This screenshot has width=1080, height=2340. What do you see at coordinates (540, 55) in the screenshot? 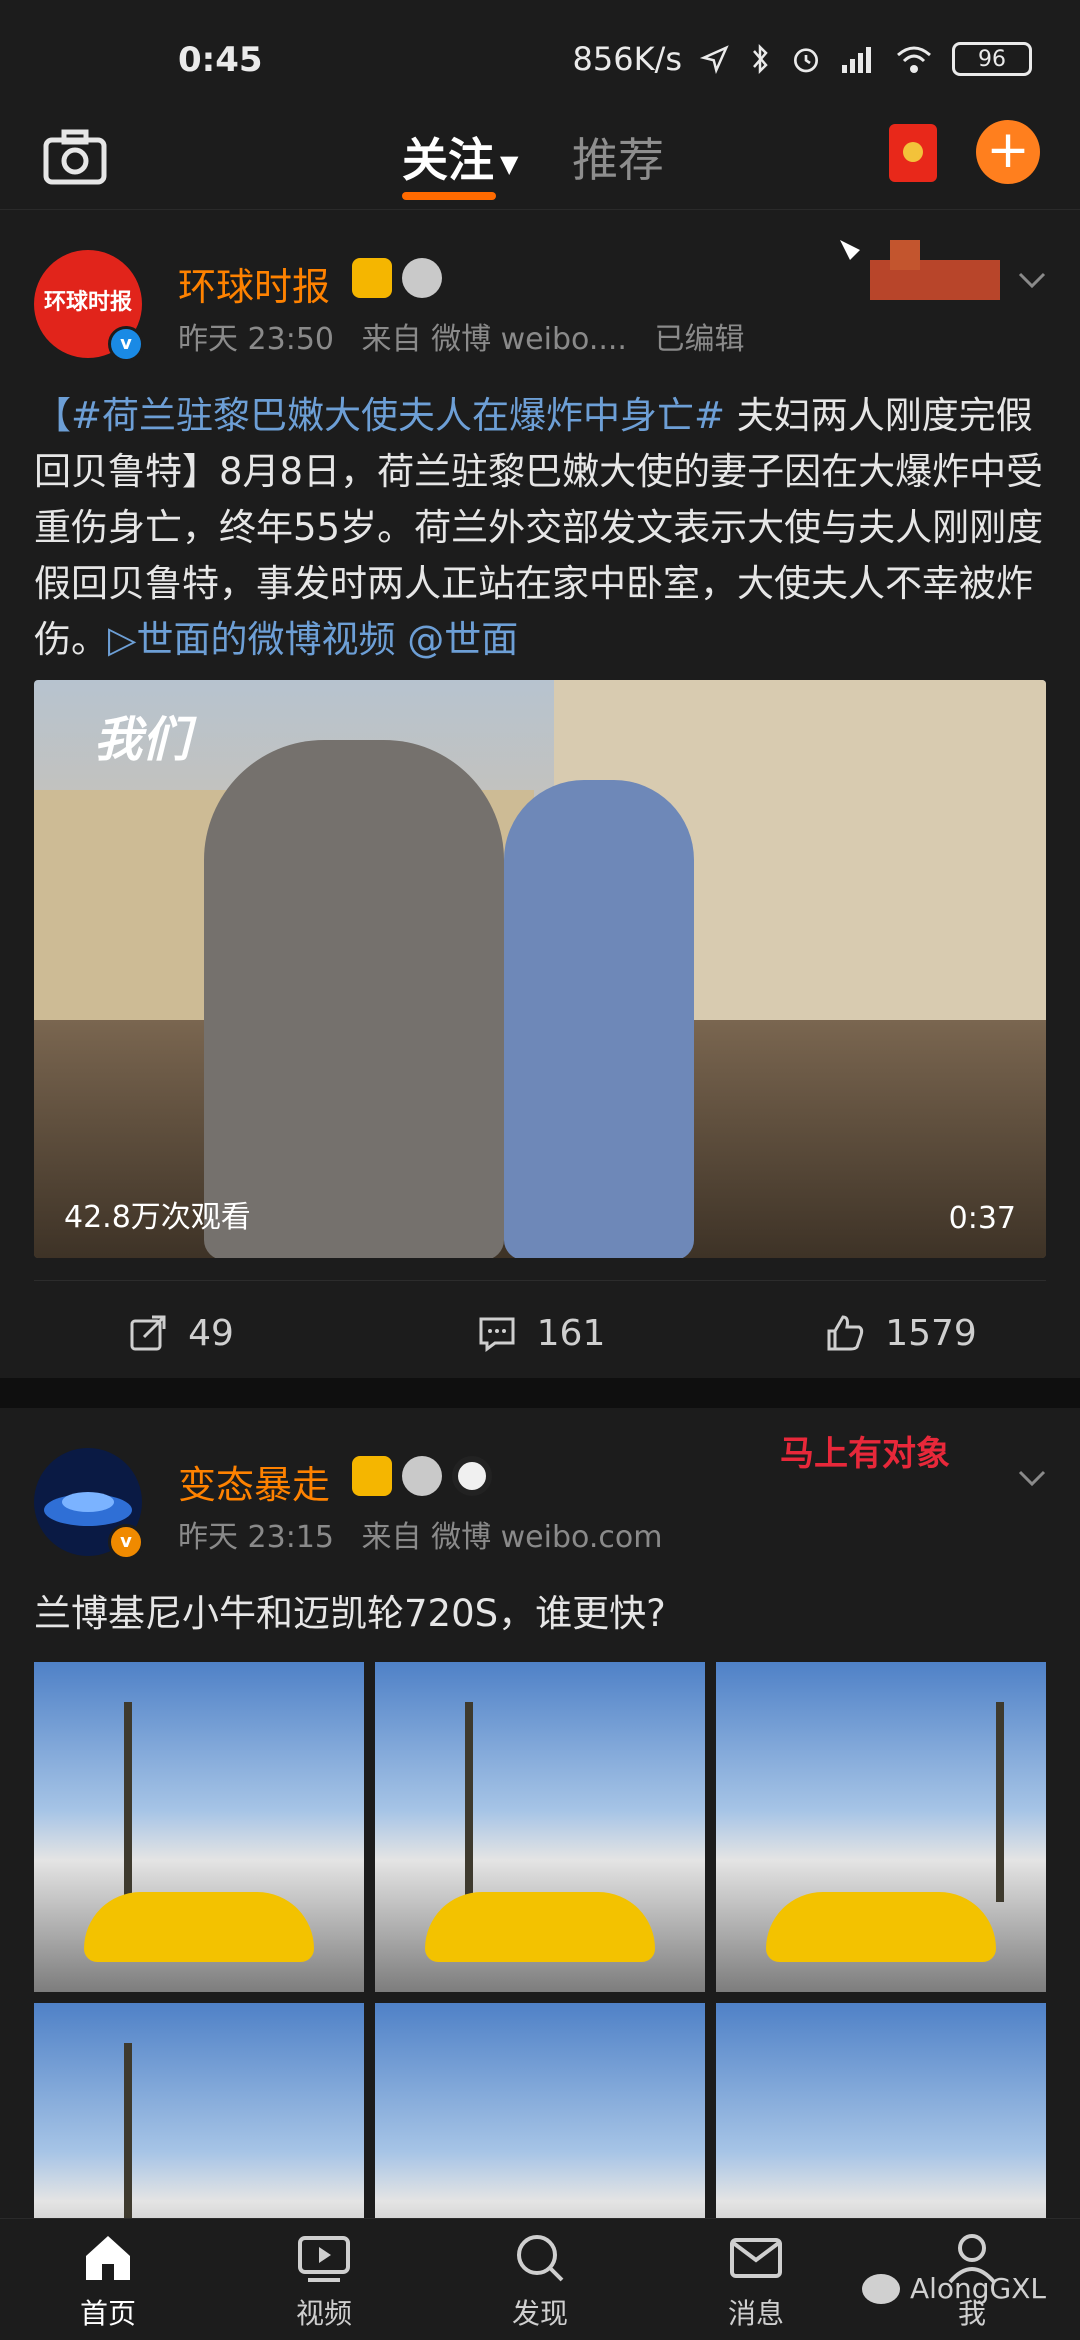
I see `status-bar: 0:45 856K/s 96` at bounding box center [540, 55].